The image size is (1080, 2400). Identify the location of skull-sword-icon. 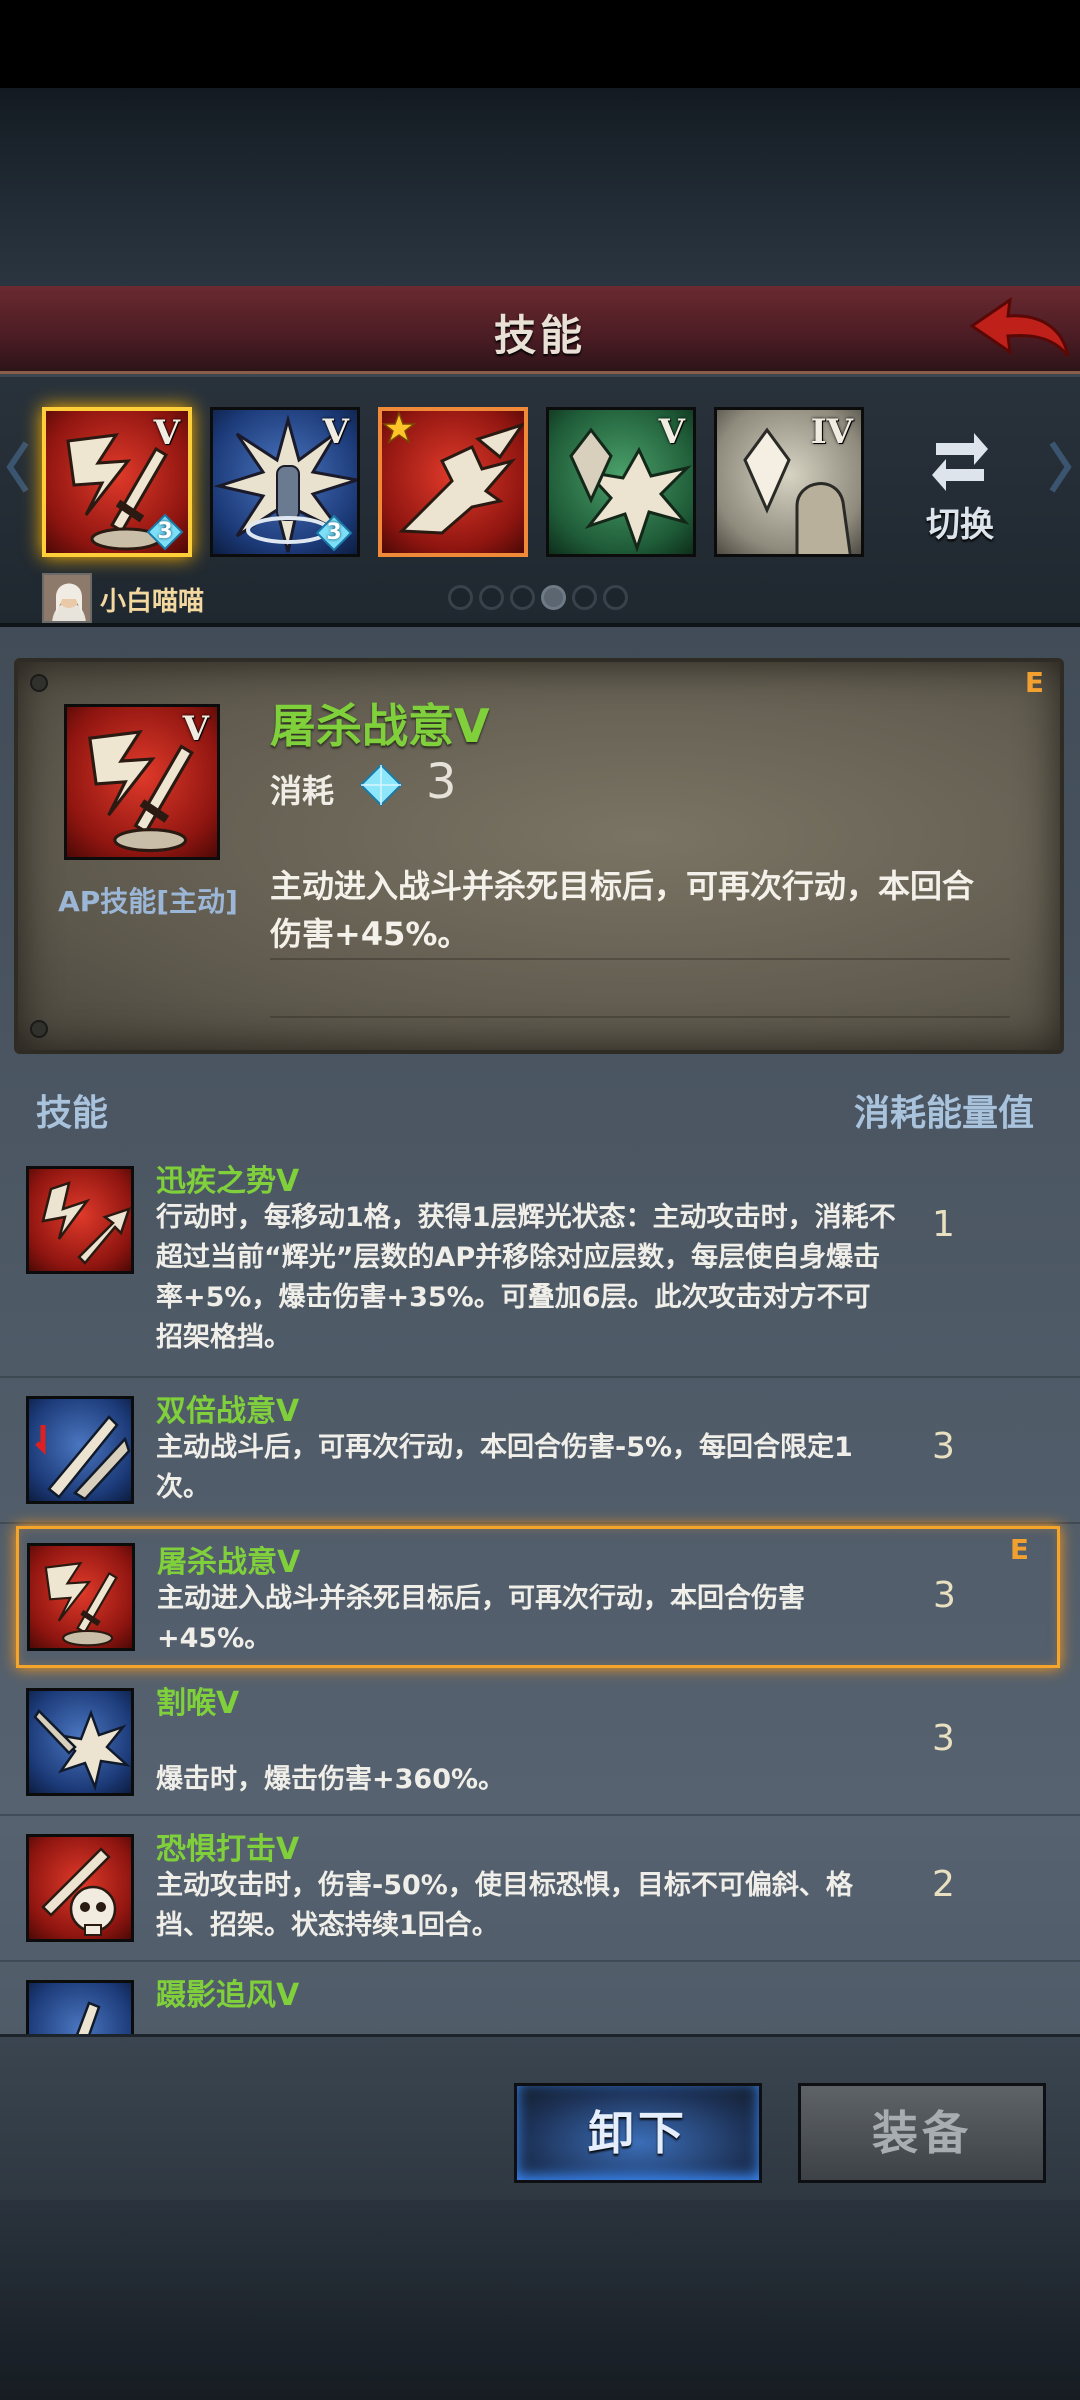
(79, 1891).